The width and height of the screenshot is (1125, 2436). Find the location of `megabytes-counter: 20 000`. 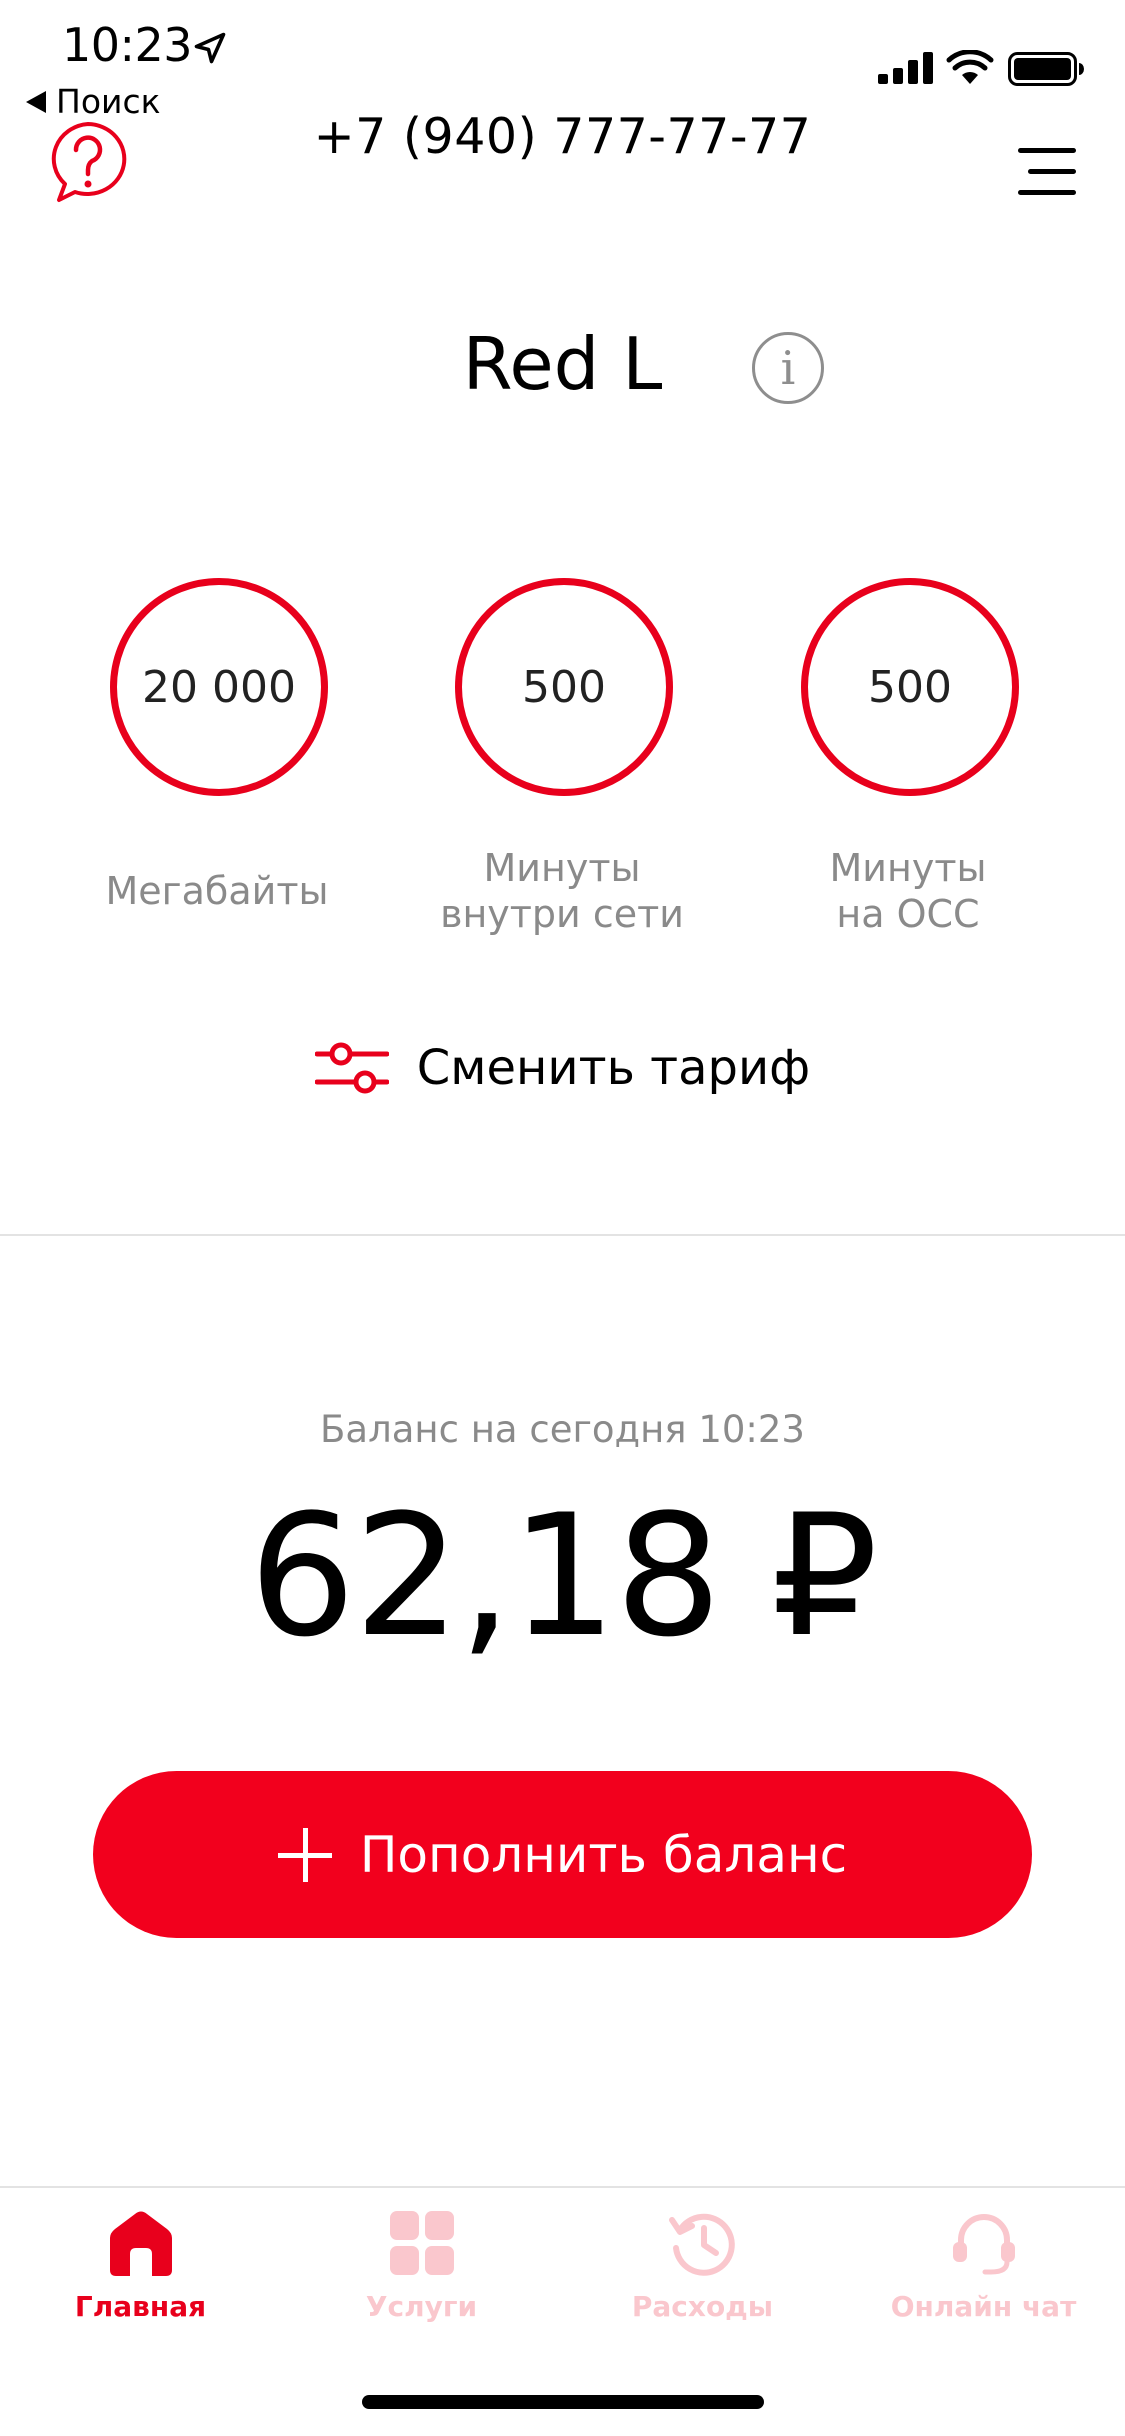

megabytes-counter: 20 000 is located at coordinates (219, 687).